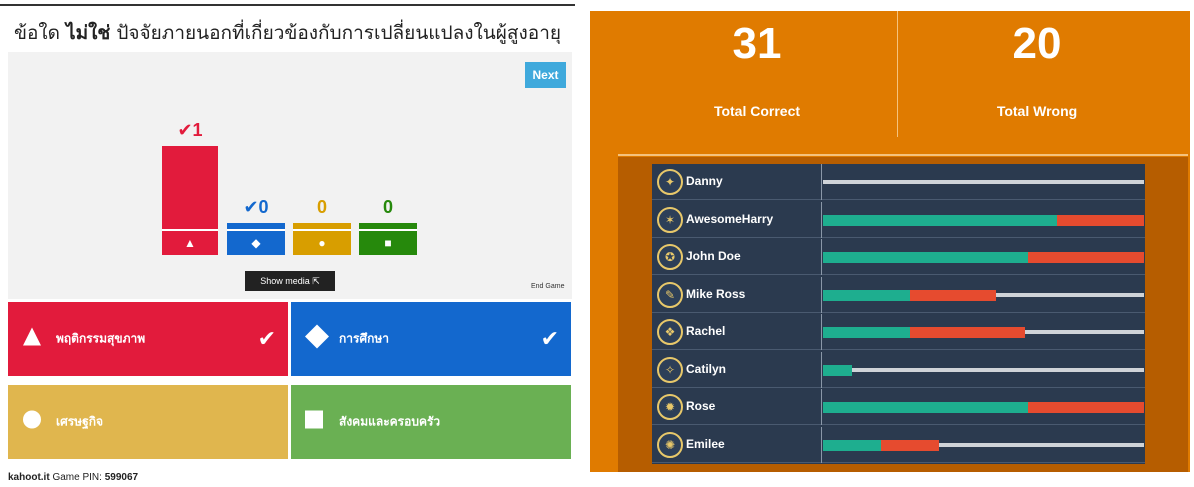  What do you see at coordinates (716, 293) in the screenshot?
I see `player-name: Mike Ross` at bounding box center [716, 293].